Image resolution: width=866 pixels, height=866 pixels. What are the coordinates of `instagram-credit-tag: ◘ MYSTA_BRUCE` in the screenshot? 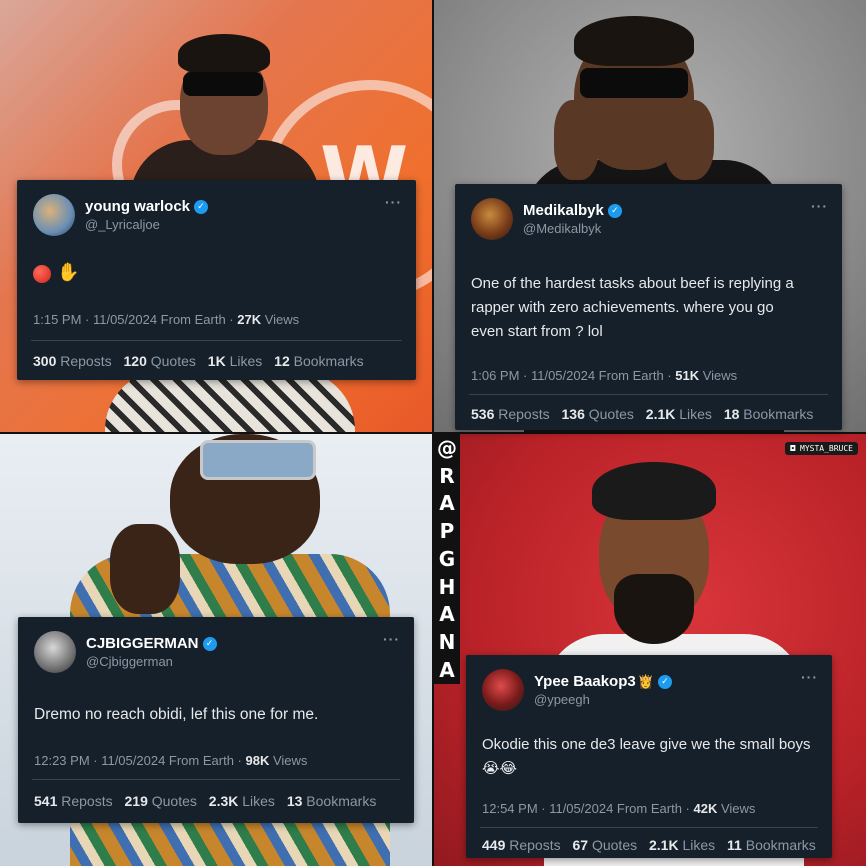 It's located at (821, 448).